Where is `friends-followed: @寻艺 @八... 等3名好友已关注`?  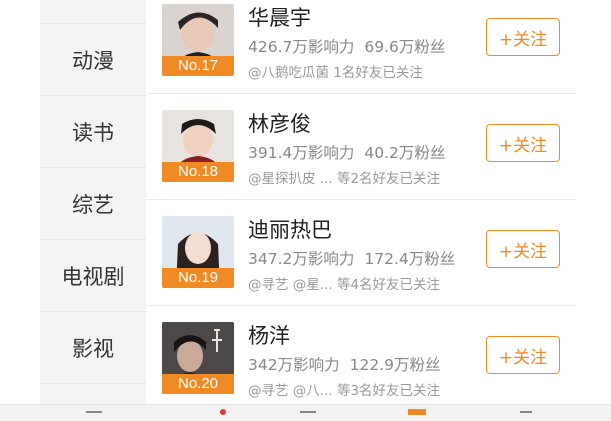 friends-followed: @寻艺 @八... 等3名好友已关注 is located at coordinates (344, 389).